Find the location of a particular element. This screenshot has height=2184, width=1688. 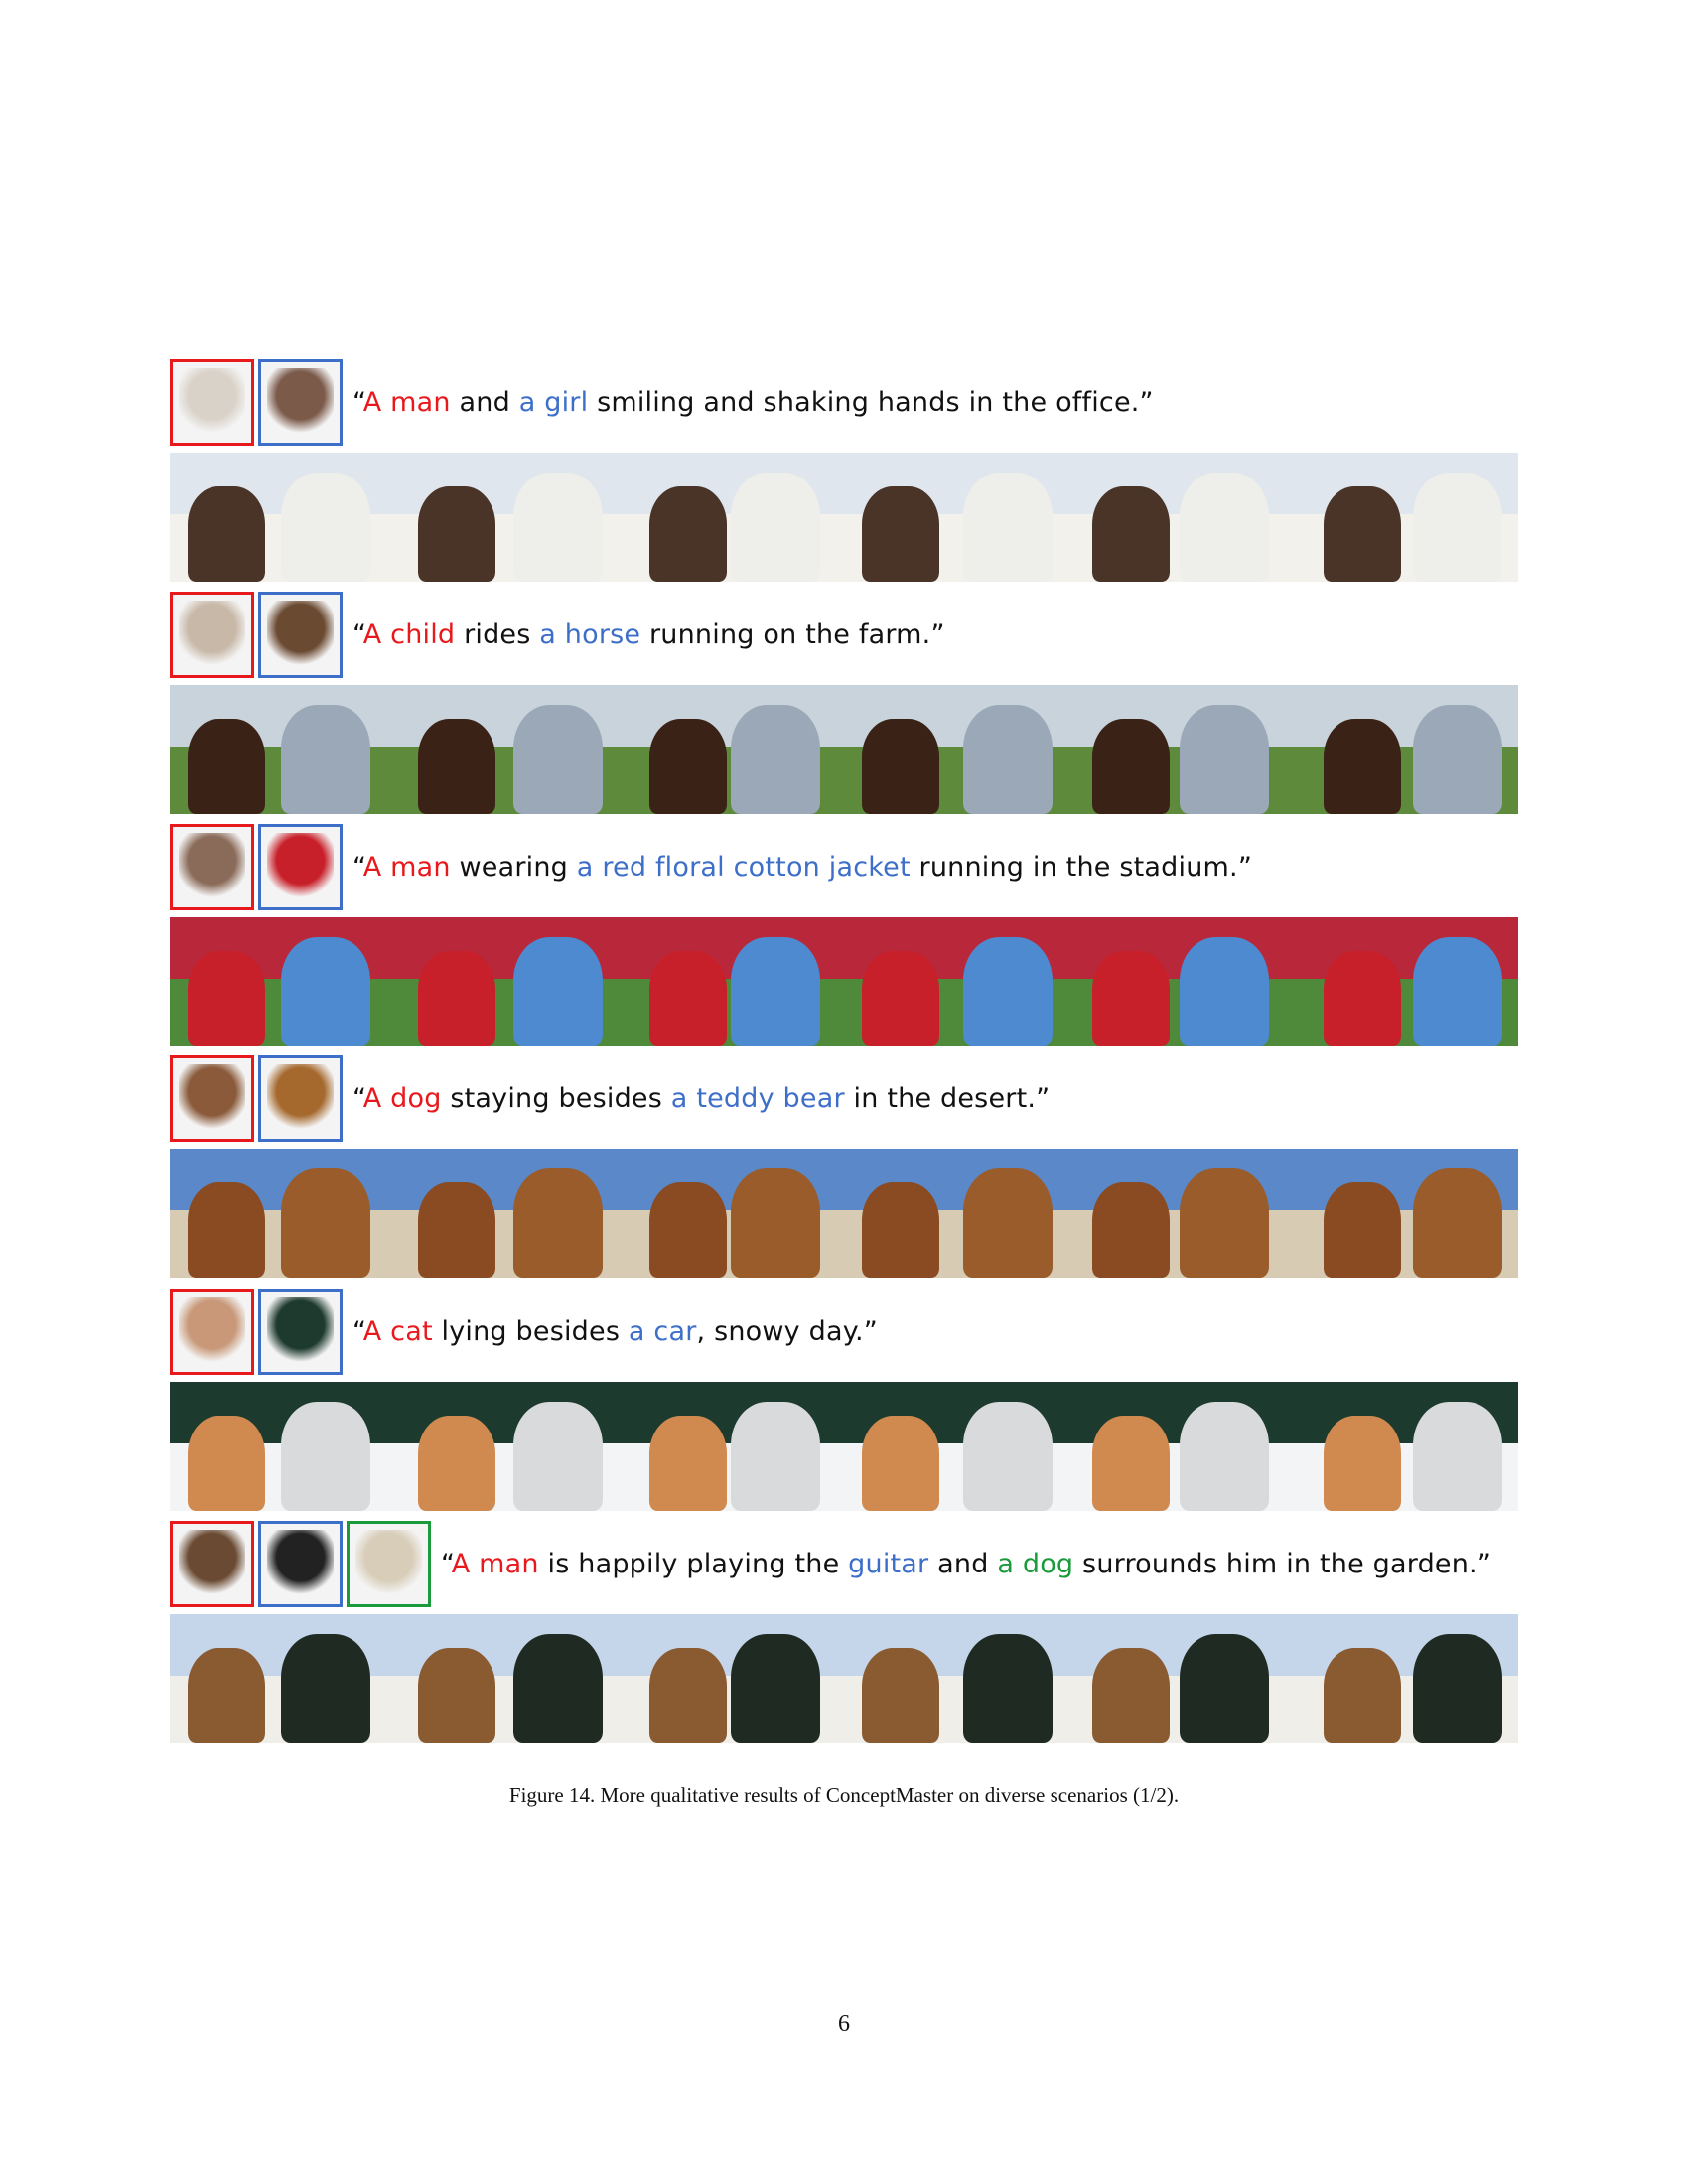

prompt-segment: in the desert.” is located at coordinates (947, 1098).